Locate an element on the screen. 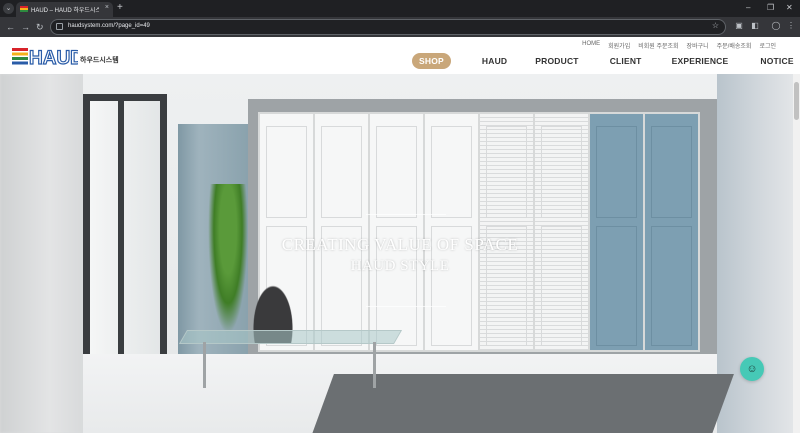 Image resolution: width=800 pixels, height=433 pixels. util-link-login: 로그인 is located at coordinates (767, 45).